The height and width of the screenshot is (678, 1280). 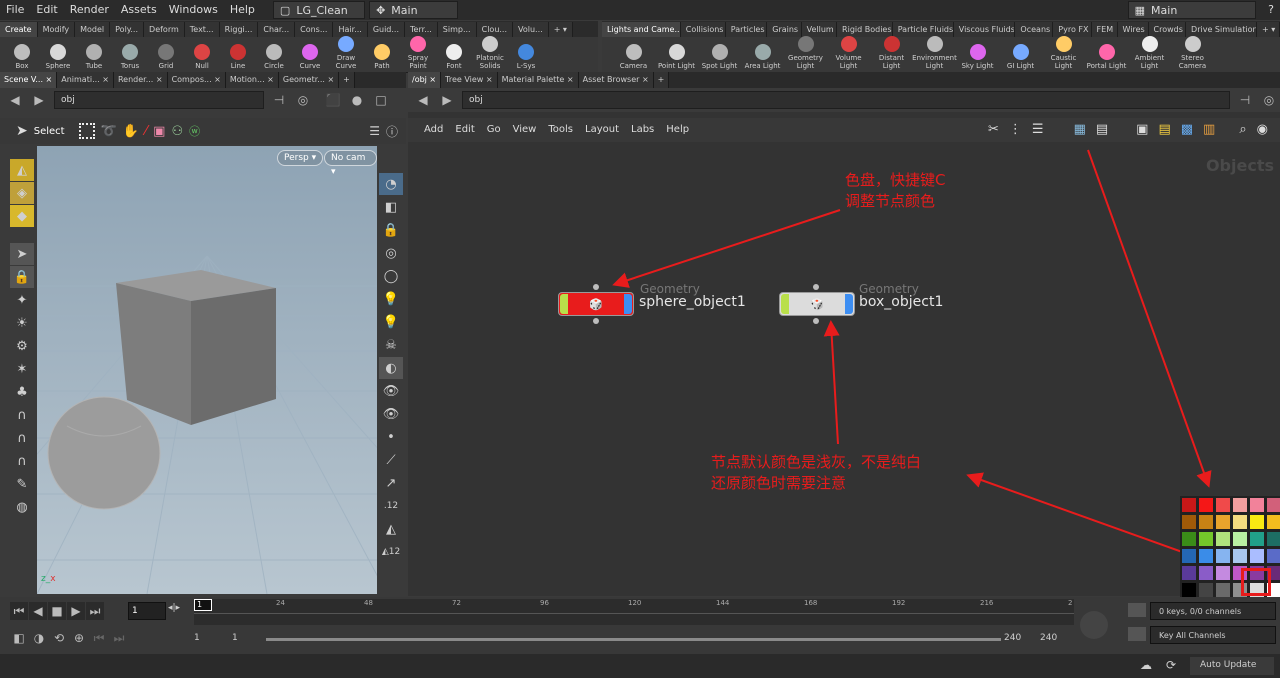 What do you see at coordinates (1262, 129) in the screenshot?
I see `view-eye-icon: ◉` at bounding box center [1262, 129].